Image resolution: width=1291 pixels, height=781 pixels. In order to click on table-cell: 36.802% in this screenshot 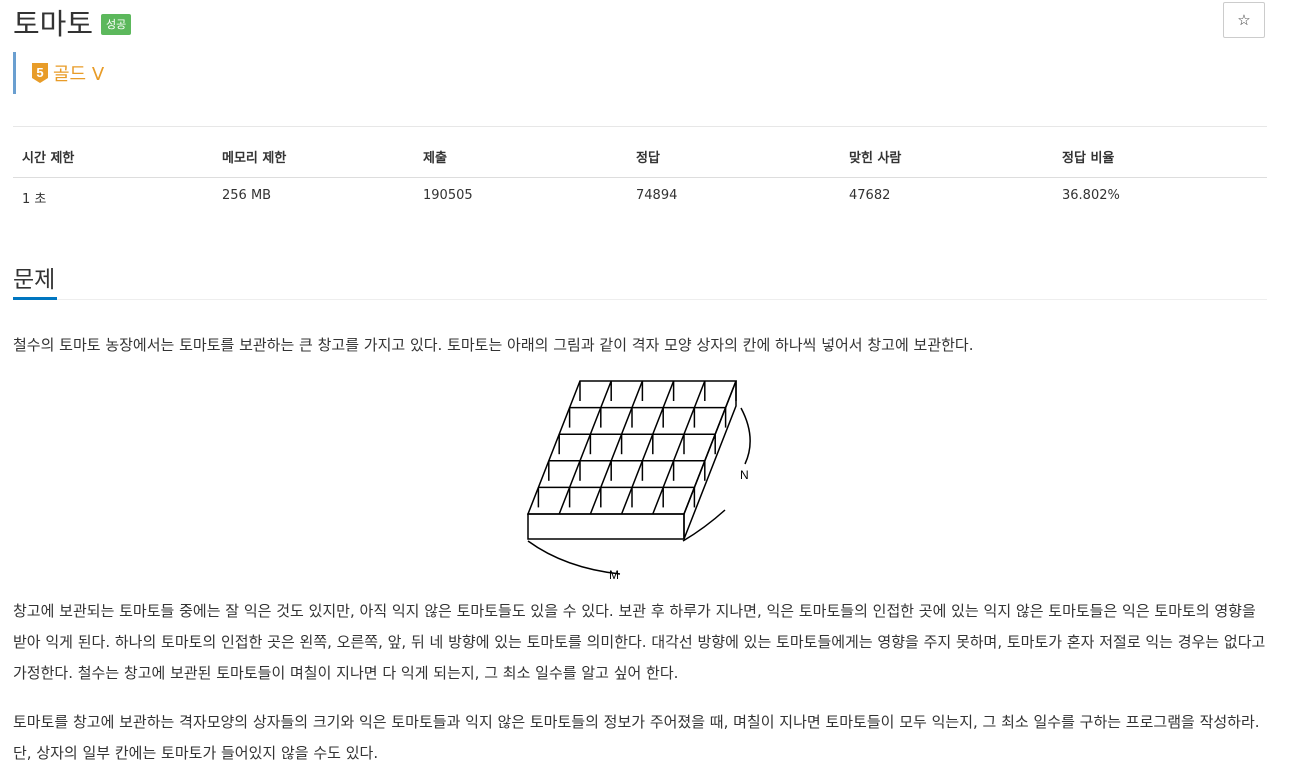, I will do `click(1091, 195)`.